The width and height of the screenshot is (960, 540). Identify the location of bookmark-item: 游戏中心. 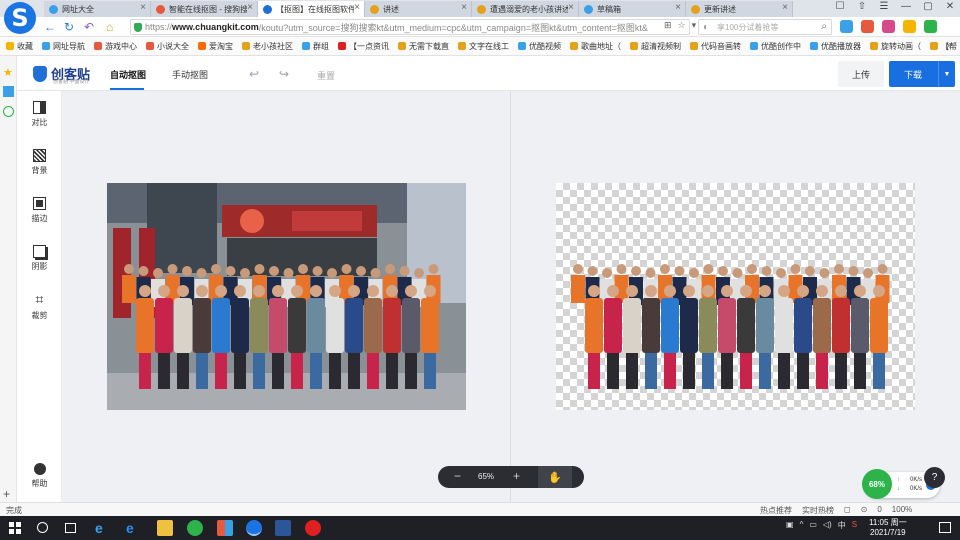
(115, 46).